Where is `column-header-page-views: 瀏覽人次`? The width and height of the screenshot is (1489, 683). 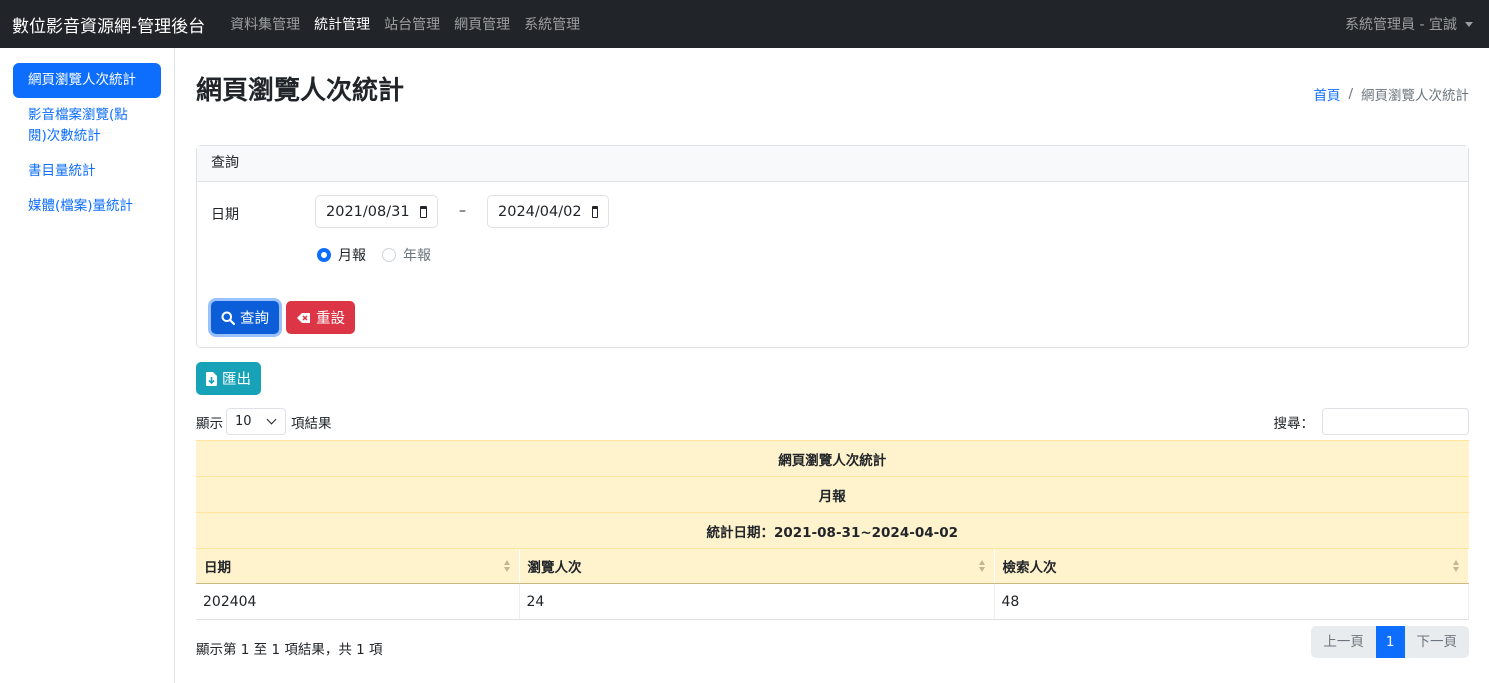
column-header-page-views: 瀏覽人次 is located at coordinates (757, 566).